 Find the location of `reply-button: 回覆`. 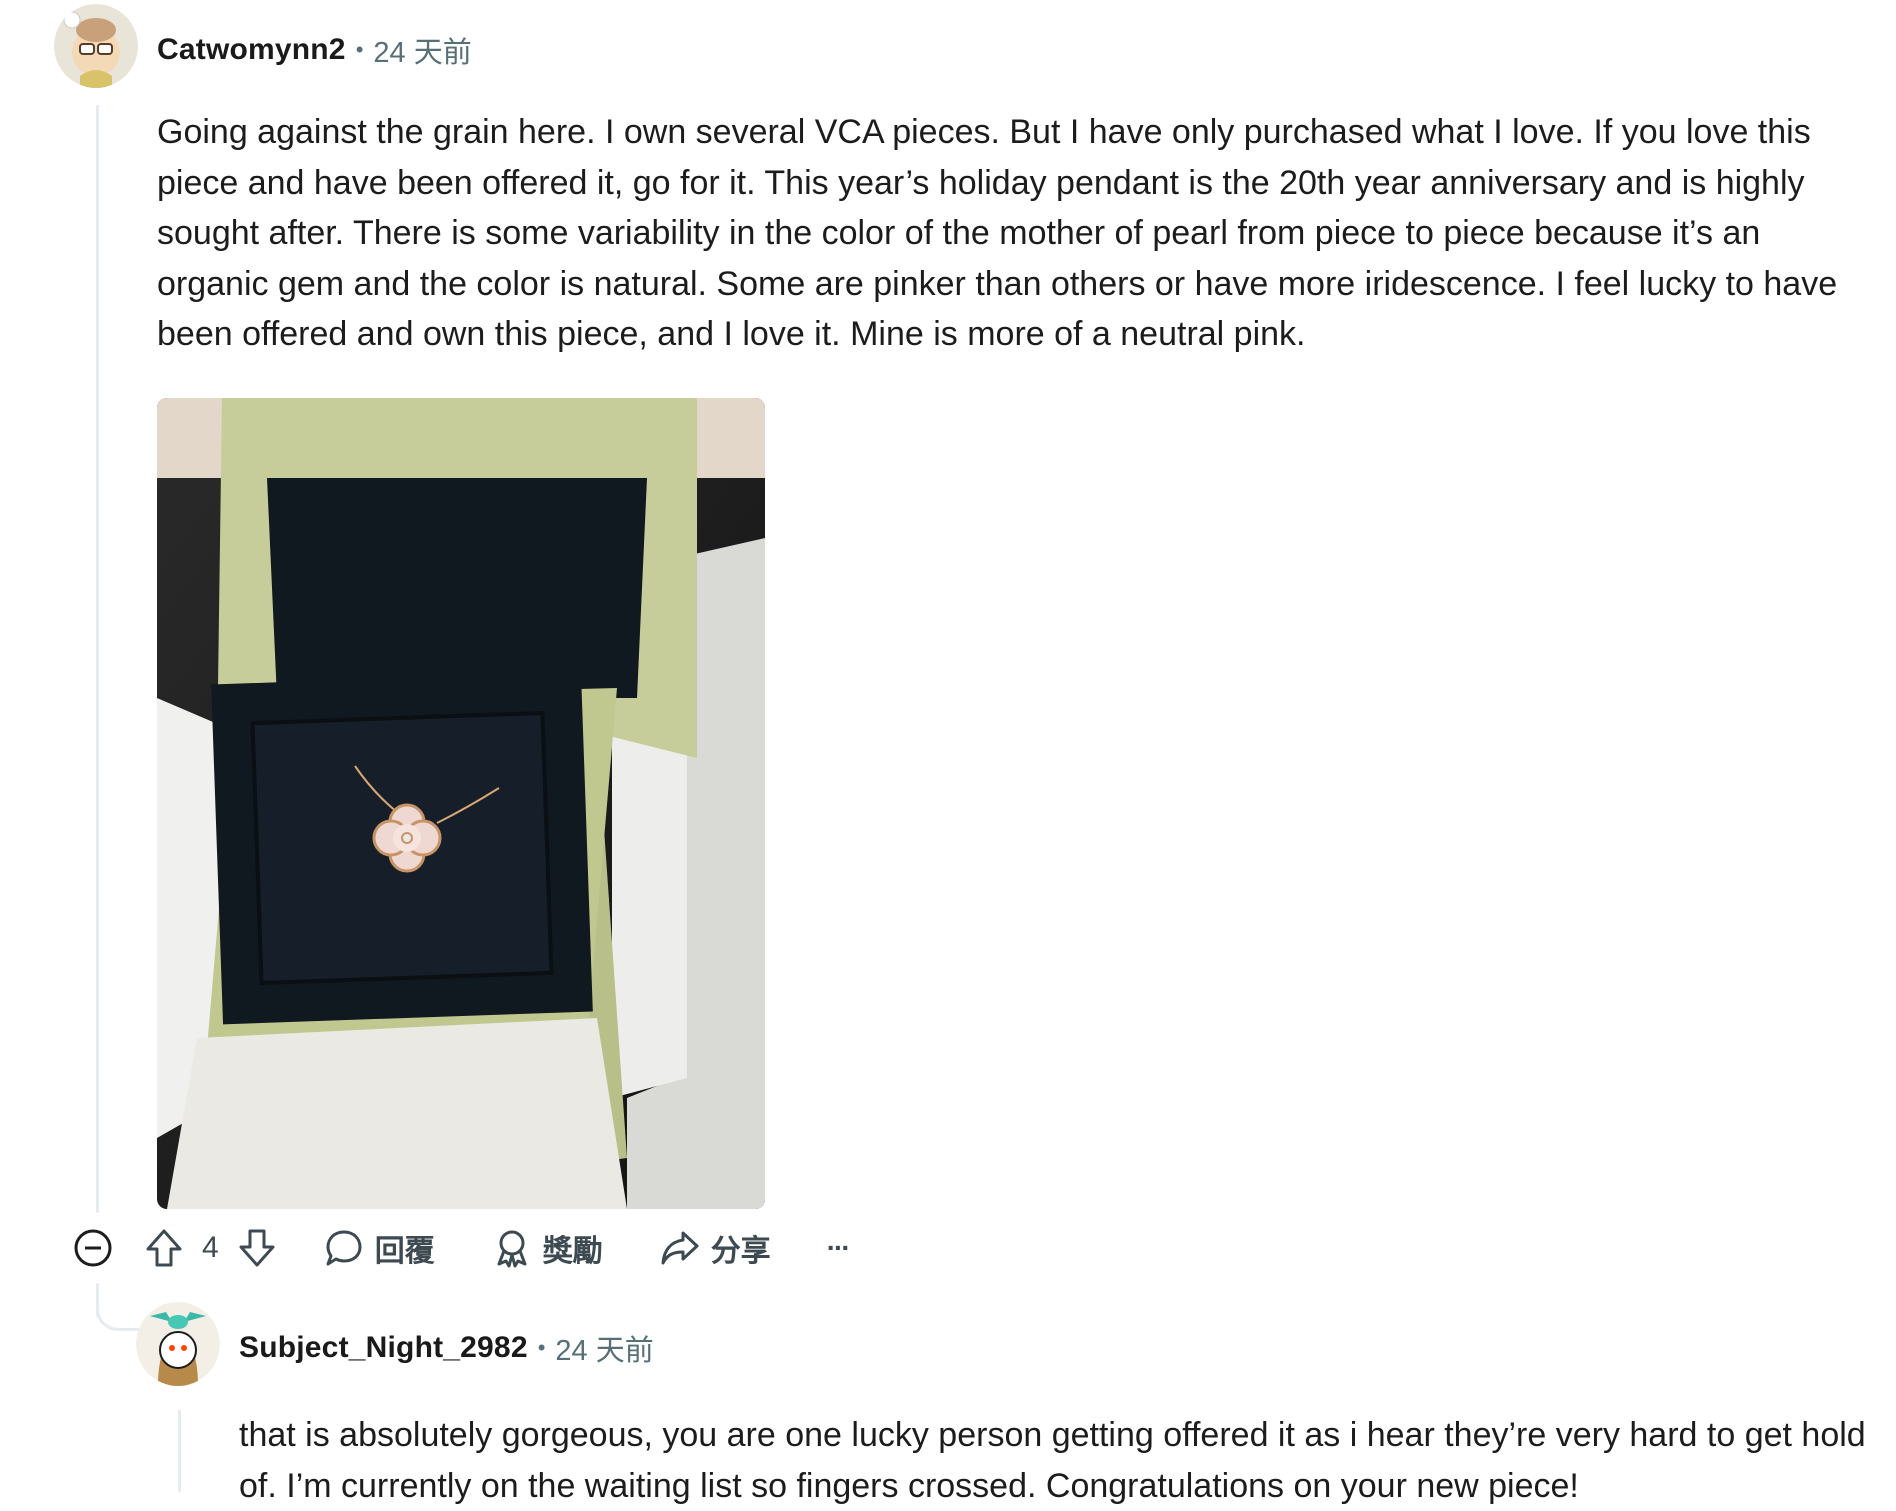

reply-button: 回覆 is located at coordinates (379, 1248).